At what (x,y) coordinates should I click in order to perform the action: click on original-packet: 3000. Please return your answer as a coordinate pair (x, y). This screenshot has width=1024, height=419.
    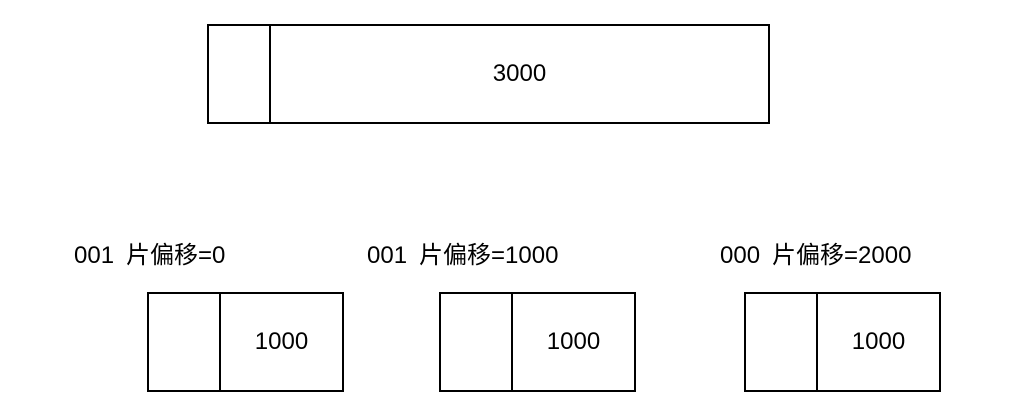
    Looking at the image, I should click on (488, 74).